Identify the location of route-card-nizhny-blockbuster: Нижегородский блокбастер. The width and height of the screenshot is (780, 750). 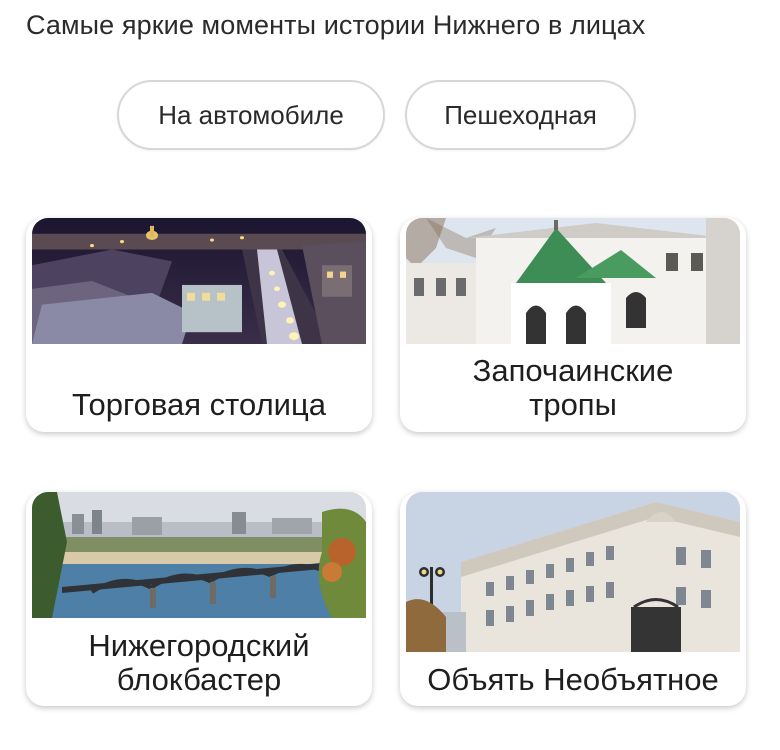
(199, 599).